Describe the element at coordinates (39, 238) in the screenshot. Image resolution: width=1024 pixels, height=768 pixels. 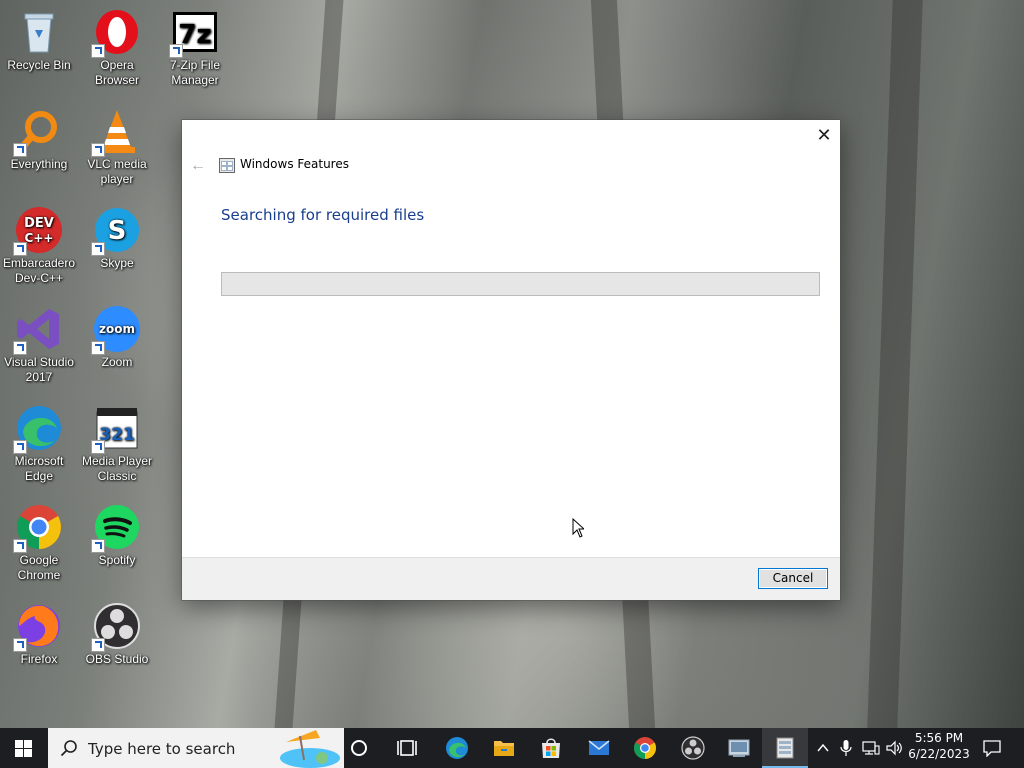
I see `svg-text: C++` at that location.